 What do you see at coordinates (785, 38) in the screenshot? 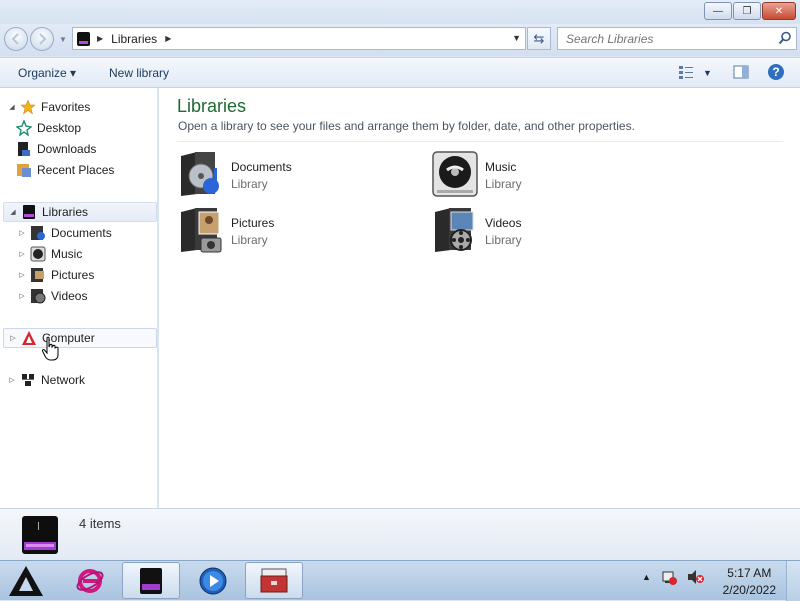
I see `search-icon` at bounding box center [785, 38].